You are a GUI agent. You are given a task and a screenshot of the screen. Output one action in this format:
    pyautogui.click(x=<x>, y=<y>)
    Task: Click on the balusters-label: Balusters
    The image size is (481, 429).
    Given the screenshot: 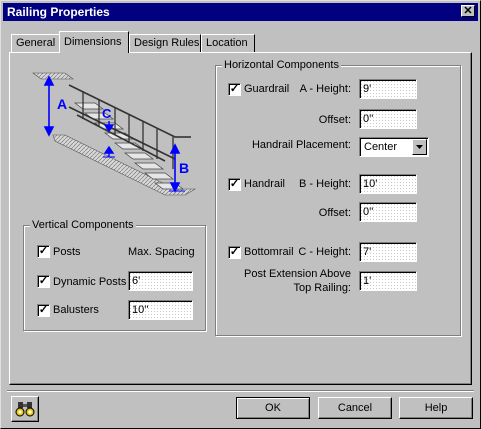 What is the action you would take?
    pyautogui.click(x=76, y=310)
    